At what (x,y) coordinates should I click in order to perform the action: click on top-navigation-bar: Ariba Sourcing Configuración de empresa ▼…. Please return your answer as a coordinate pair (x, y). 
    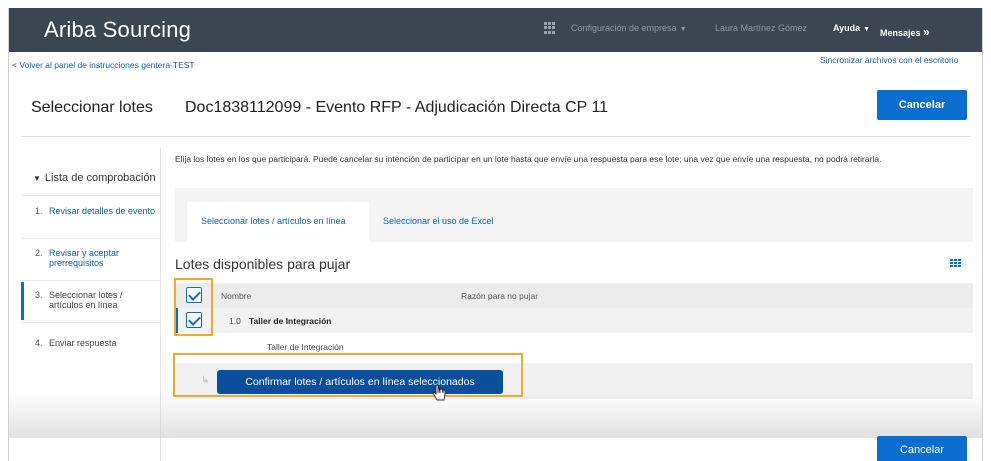
    Looking at the image, I should click on (495, 30).